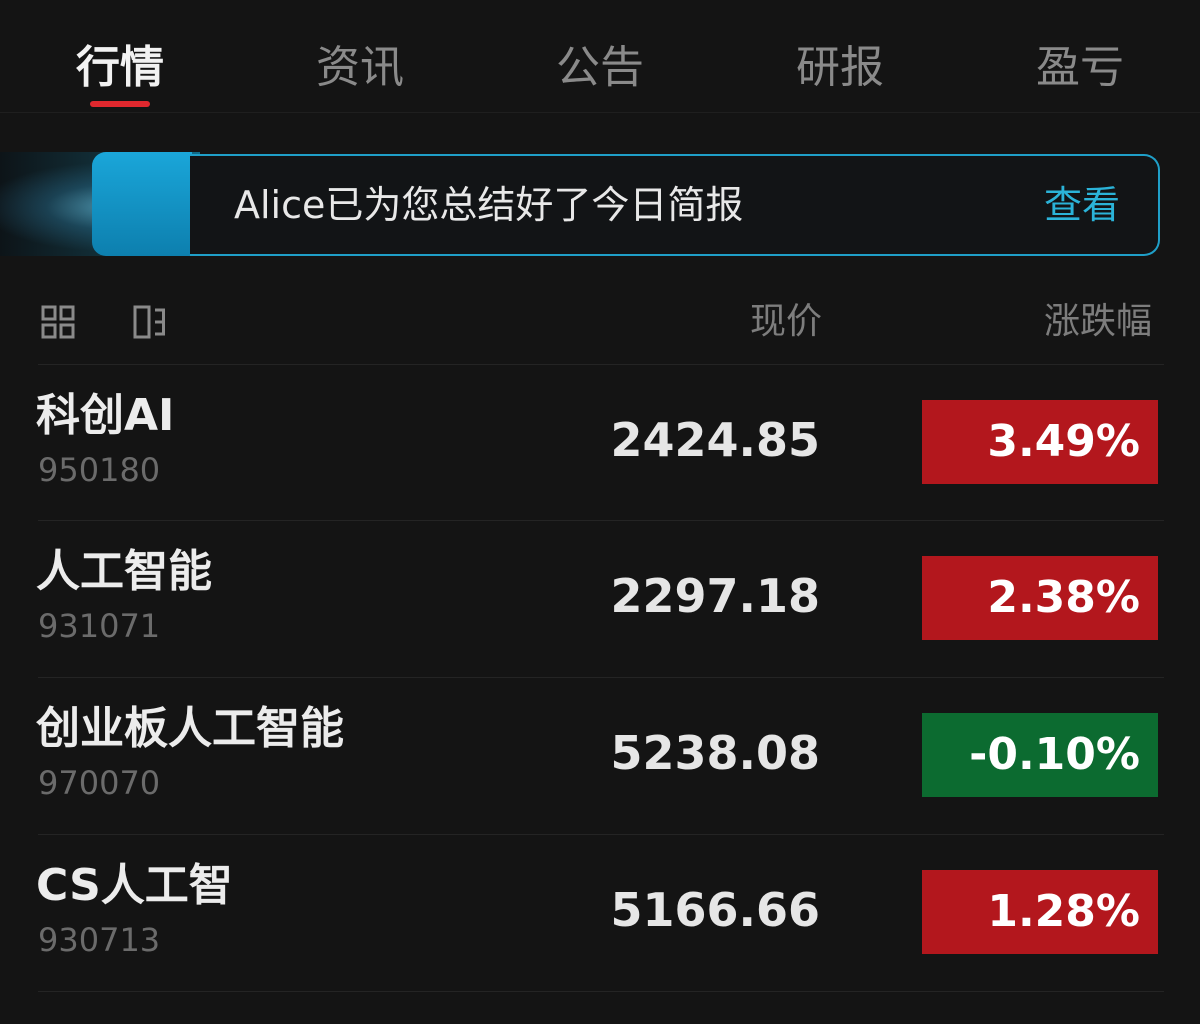 This screenshot has width=1200, height=1024. What do you see at coordinates (1040, 442) in the screenshot?
I see `change-badge: 3.49%` at bounding box center [1040, 442].